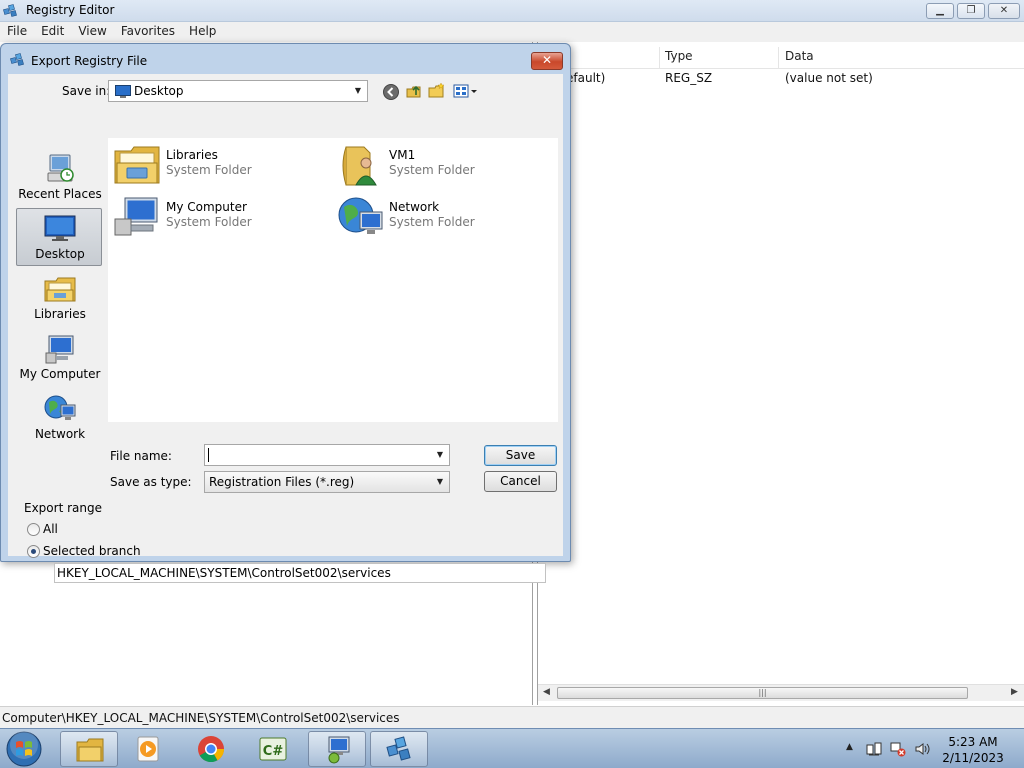 This screenshot has width=1024, height=768. I want to click on taskbar-explorer, so click(89, 749).